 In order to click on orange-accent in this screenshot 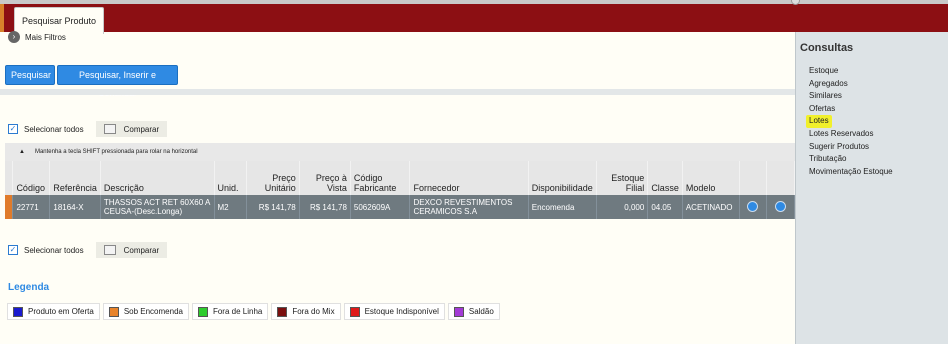, I will do `click(2, 18)`.